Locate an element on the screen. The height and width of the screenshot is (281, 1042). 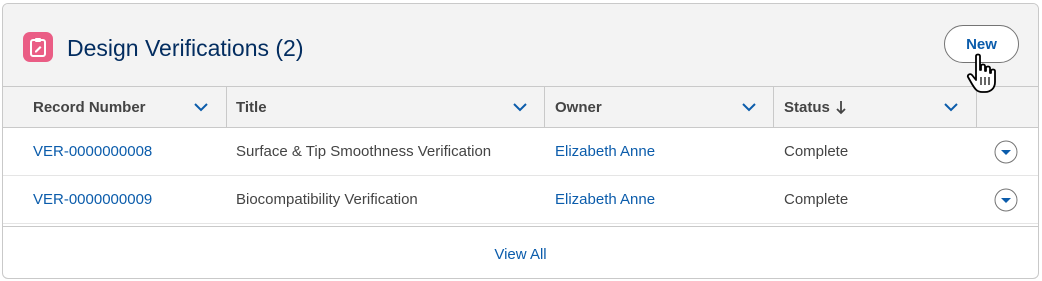
title-cell: Surface & Tip Smoothness Verification is located at coordinates (364, 151).